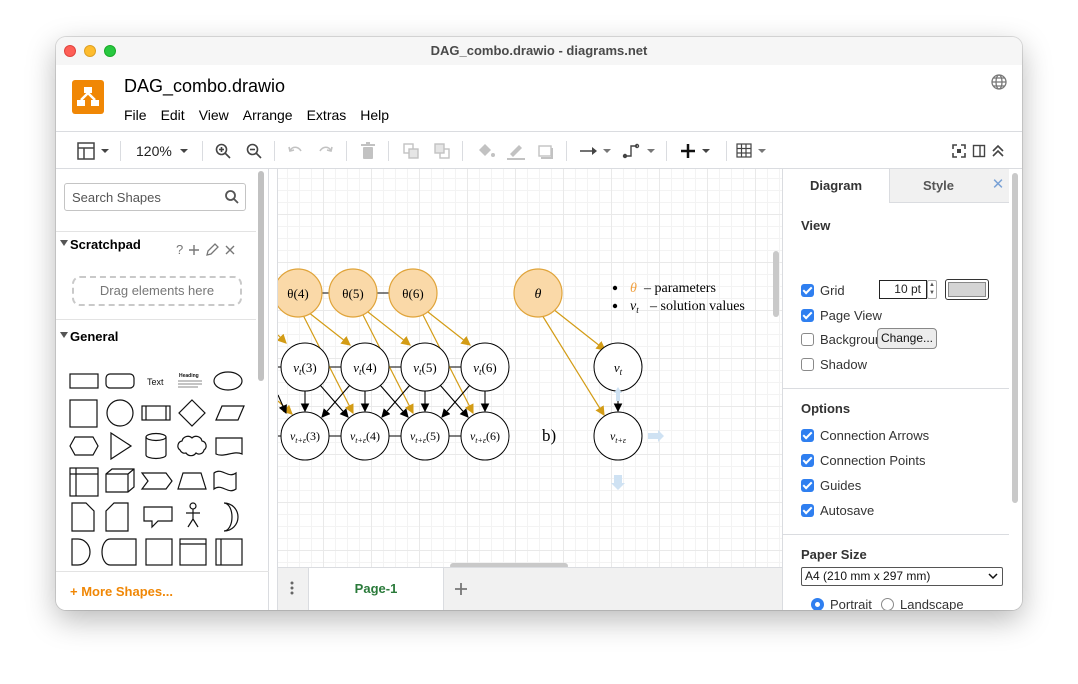 The image size is (1078, 684). Describe the element at coordinates (932, 289) in the screenshot. I see `grid-size-stepper: ▲ ▼` at that location.